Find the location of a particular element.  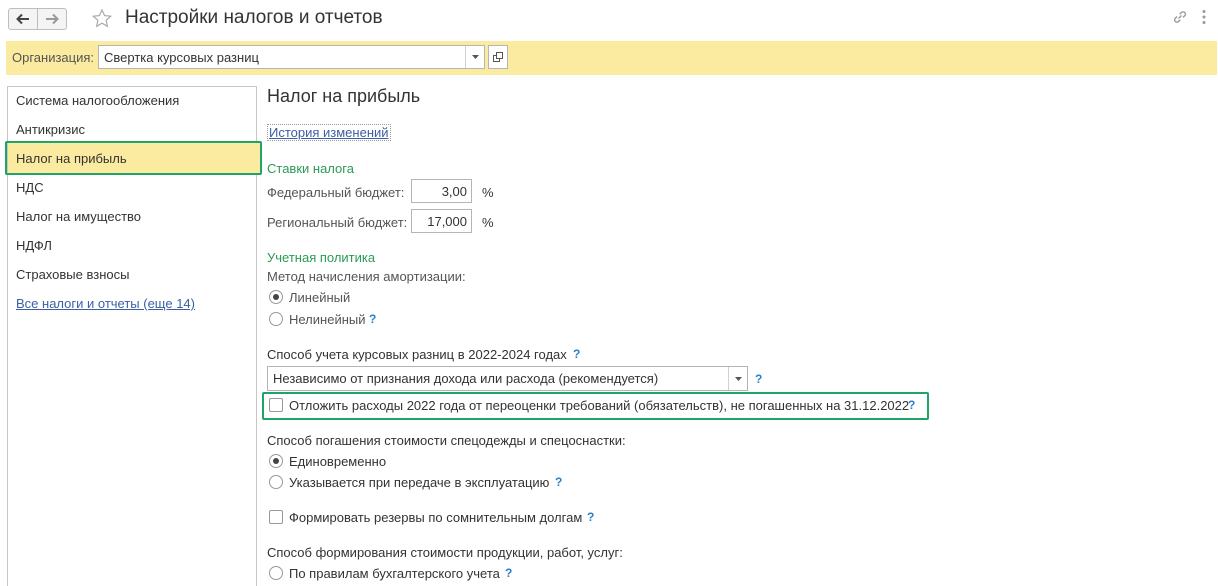

section-title: Налог на прибыль is located at coordinates (344, 96).